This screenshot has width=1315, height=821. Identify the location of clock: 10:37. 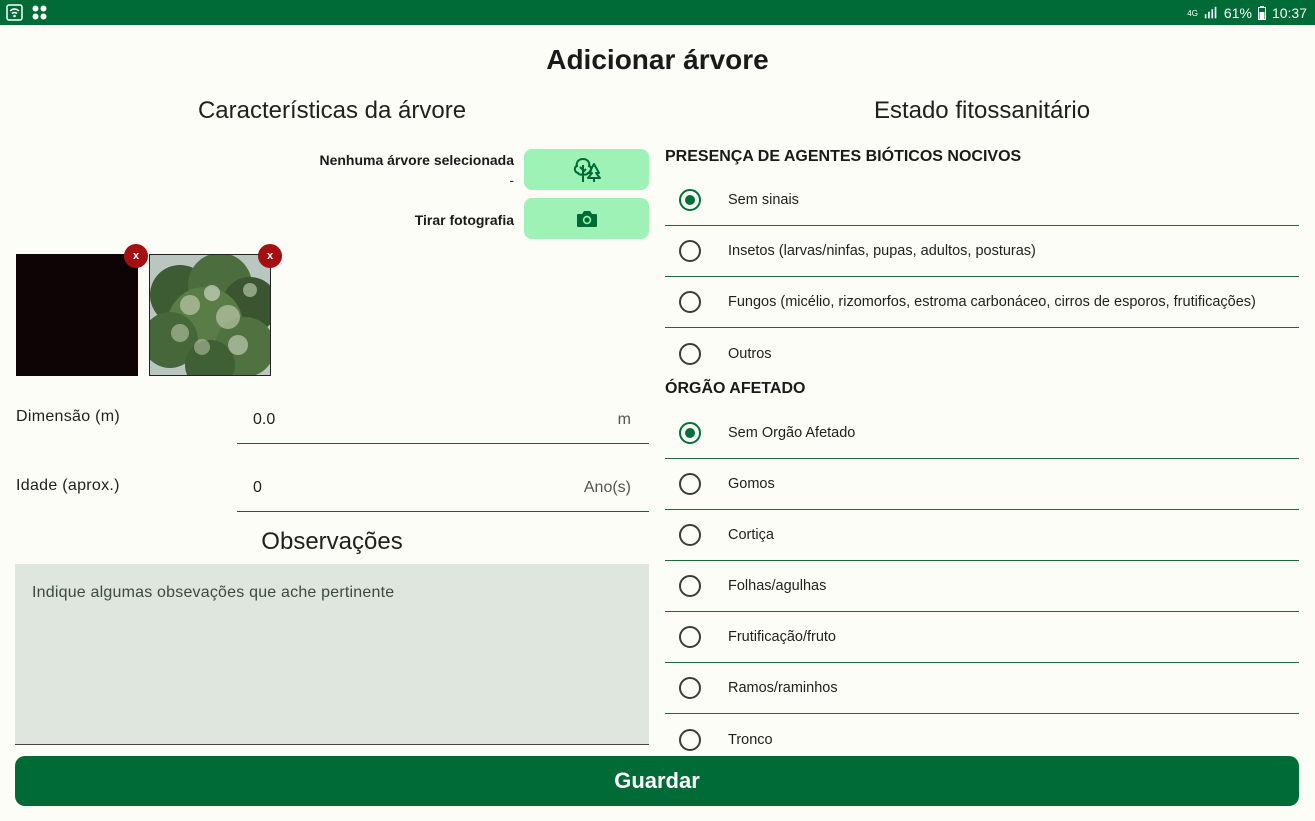
(1289, 13).